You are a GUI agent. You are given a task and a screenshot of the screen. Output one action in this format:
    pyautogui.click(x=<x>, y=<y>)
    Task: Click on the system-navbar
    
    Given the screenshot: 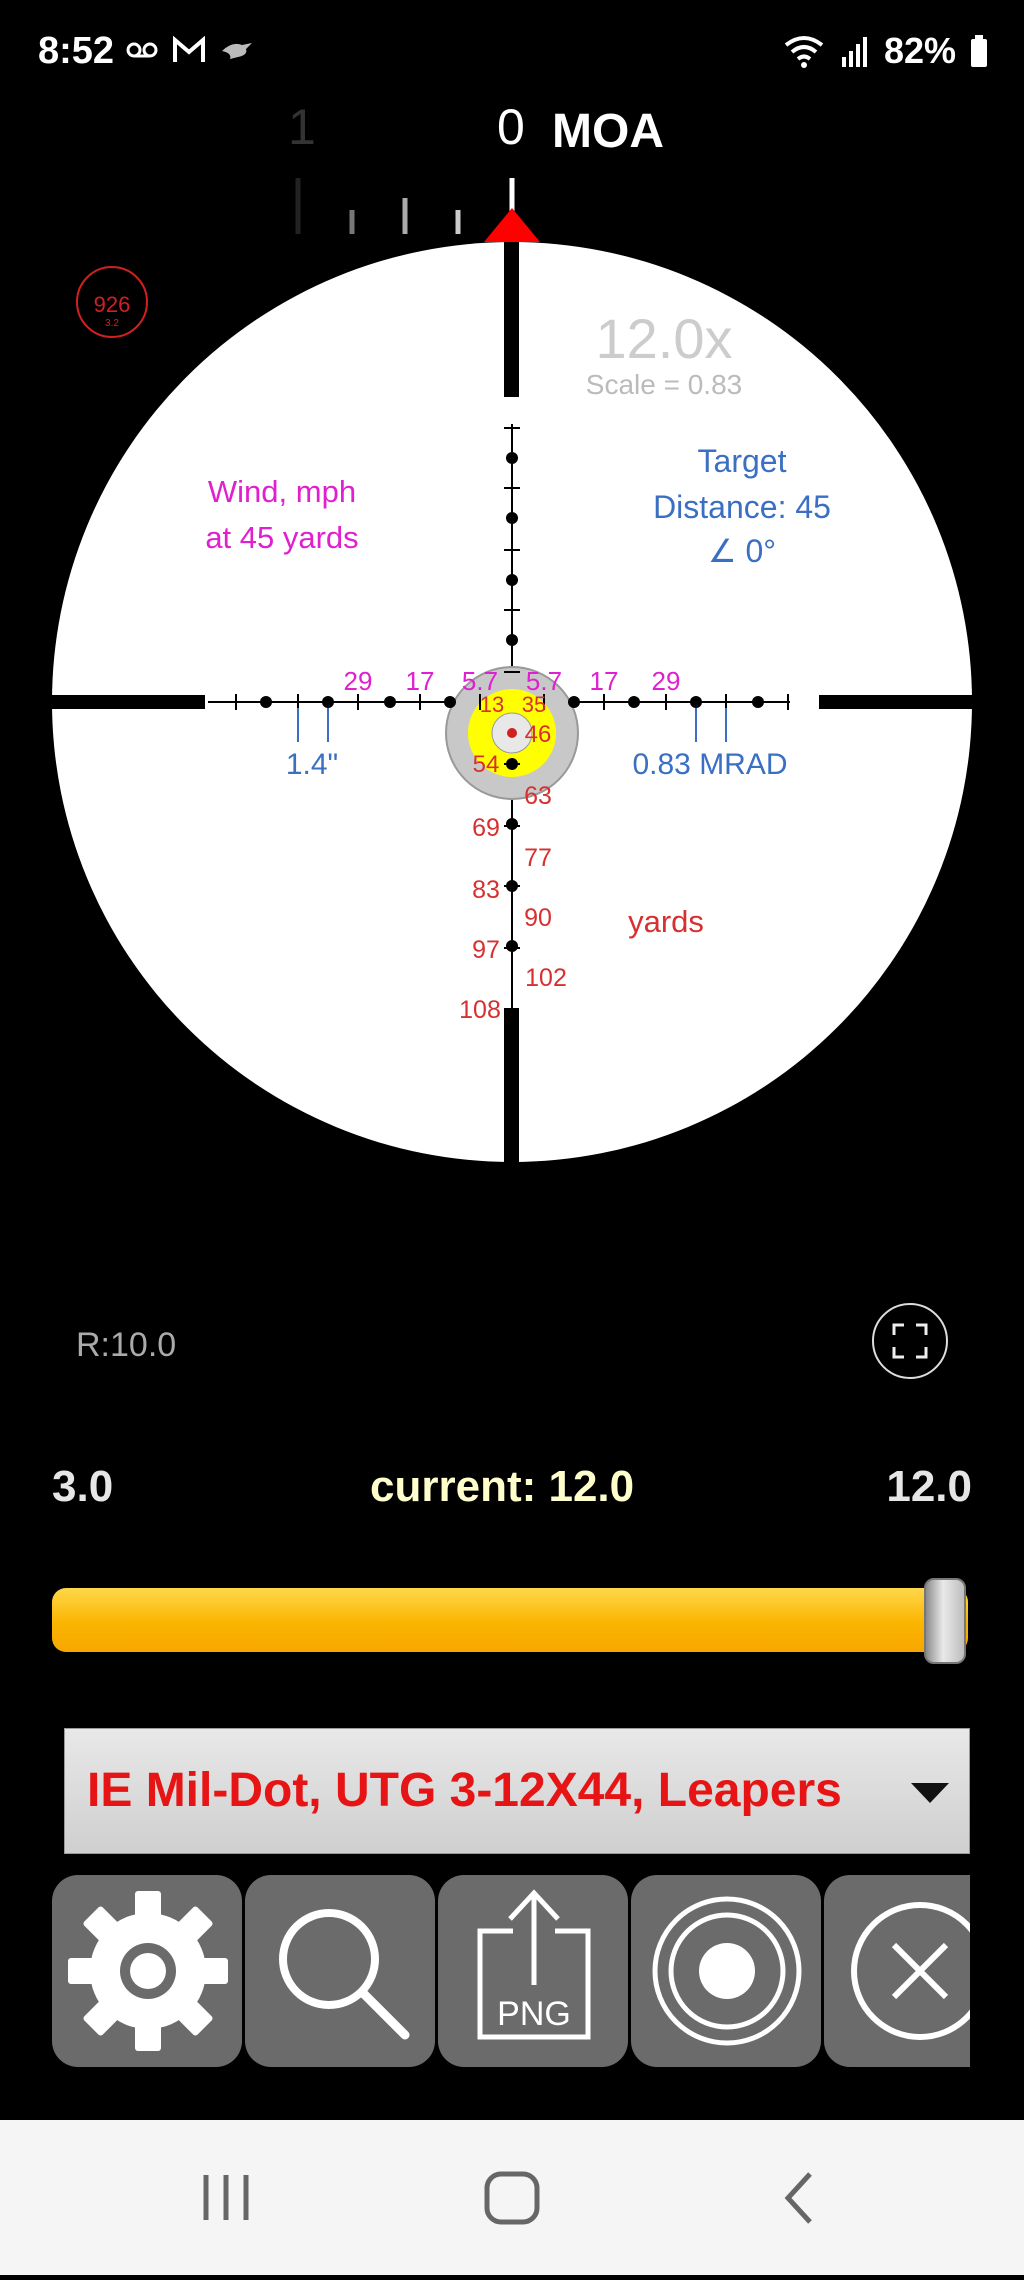 What is the action you would take?
    pyautogui.click(x=512, y=2197)
    